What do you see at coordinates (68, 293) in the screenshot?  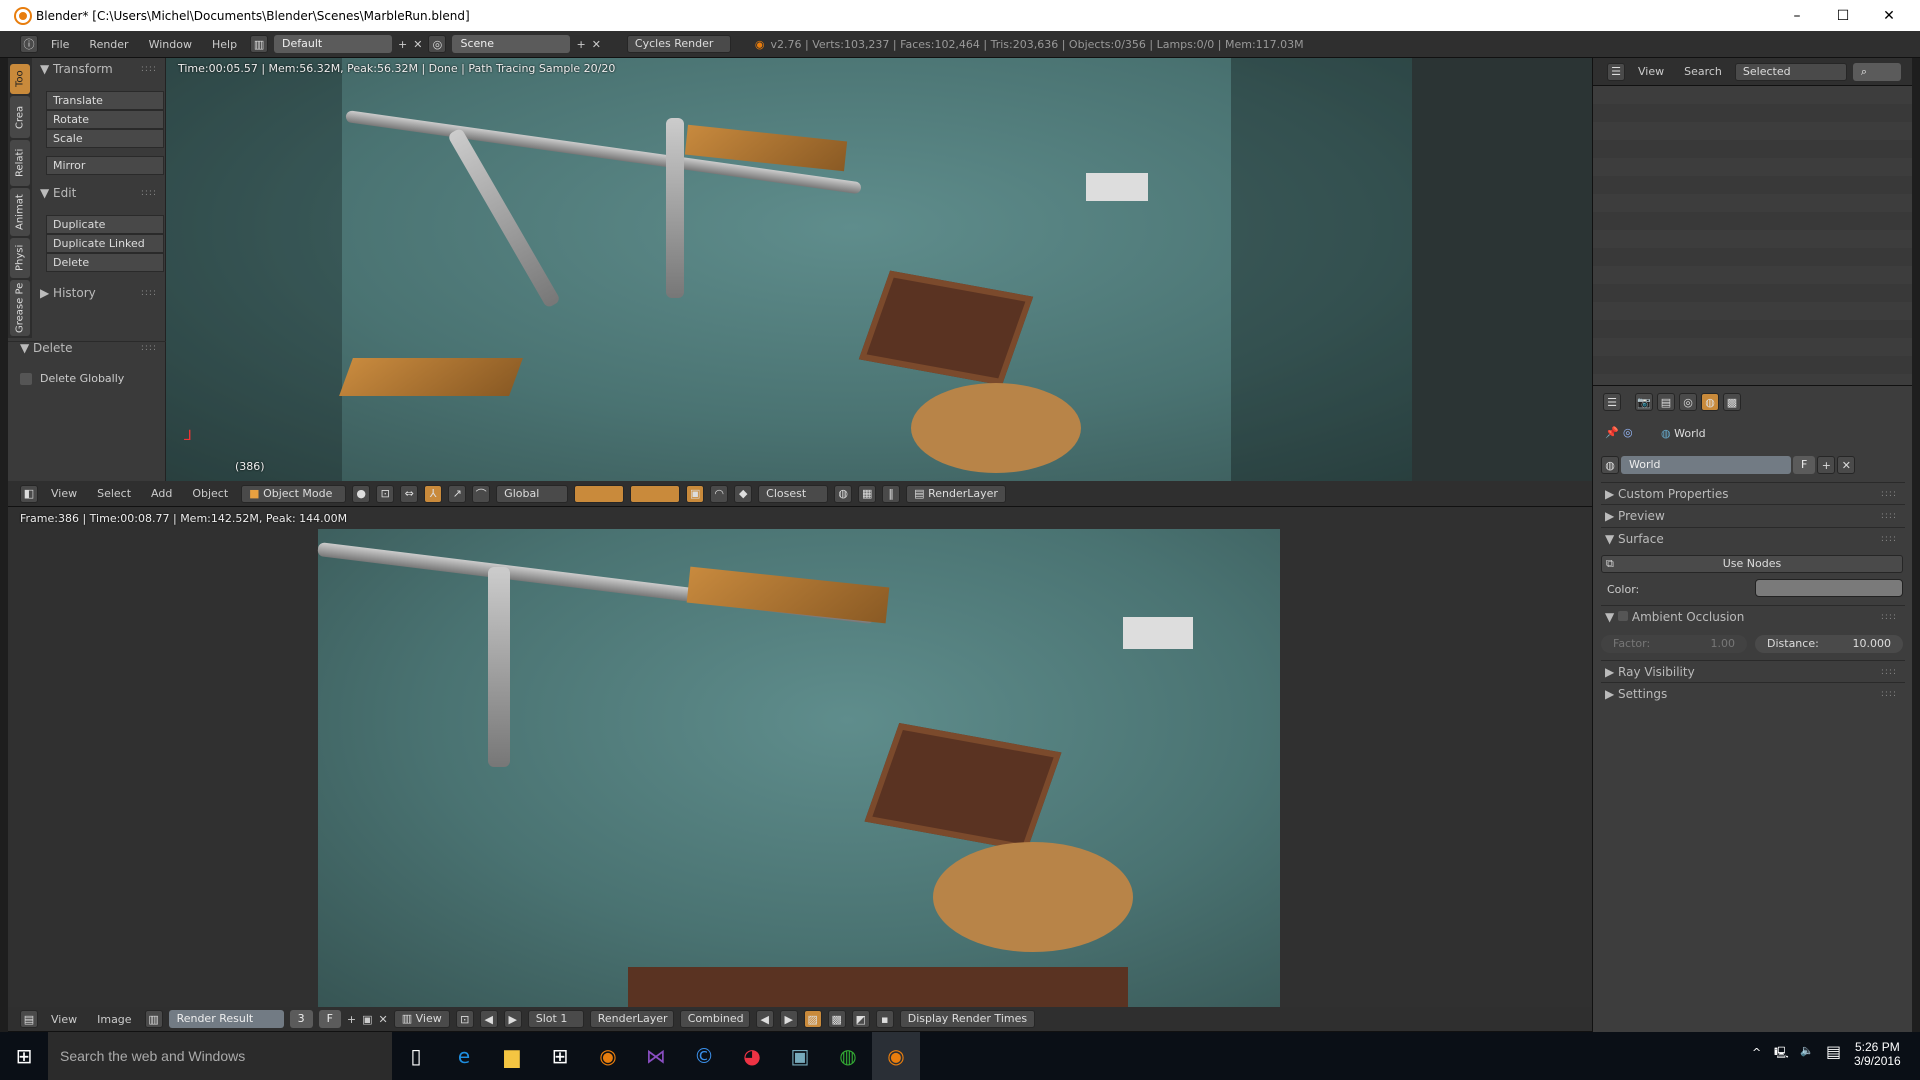 I see `history-panel-title: ▶ History` at bounding box center [68, 293].